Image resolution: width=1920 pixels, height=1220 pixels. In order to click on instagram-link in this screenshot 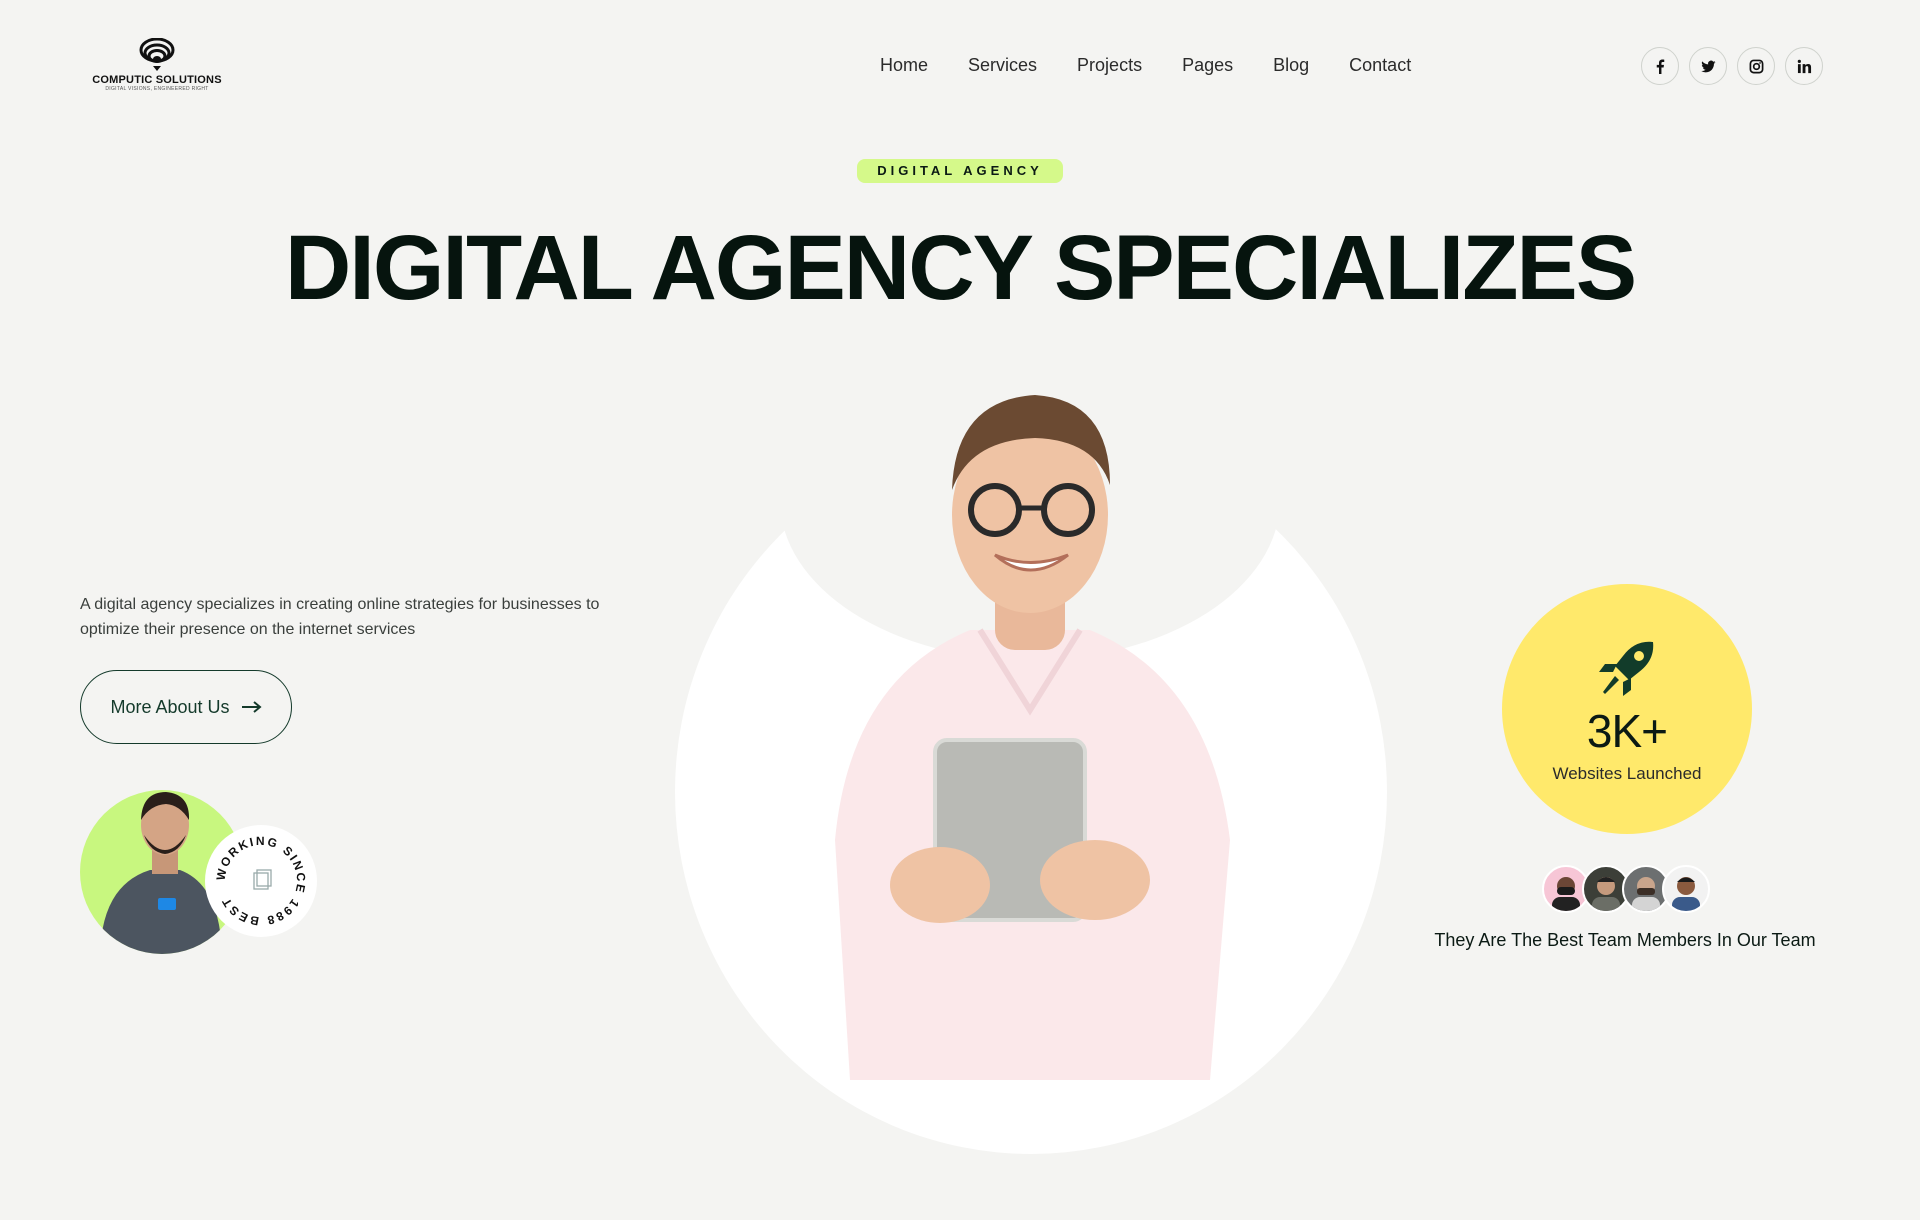, I will do `click(1756, 66)`.